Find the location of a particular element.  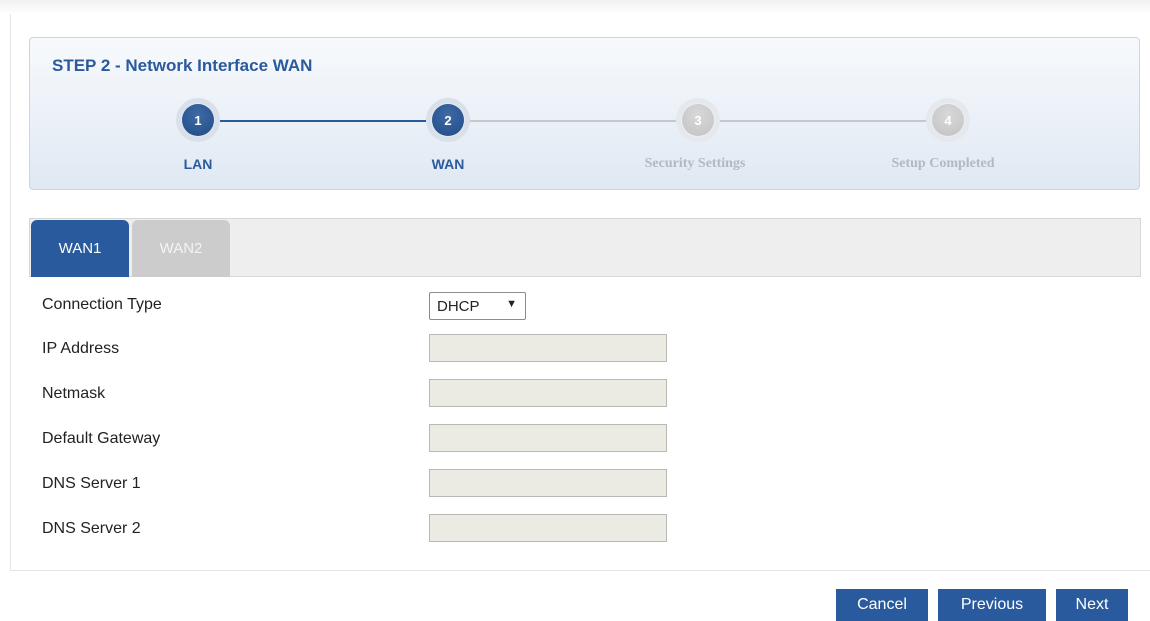

step-1-number: 1 is located at coordinates (198, 120).